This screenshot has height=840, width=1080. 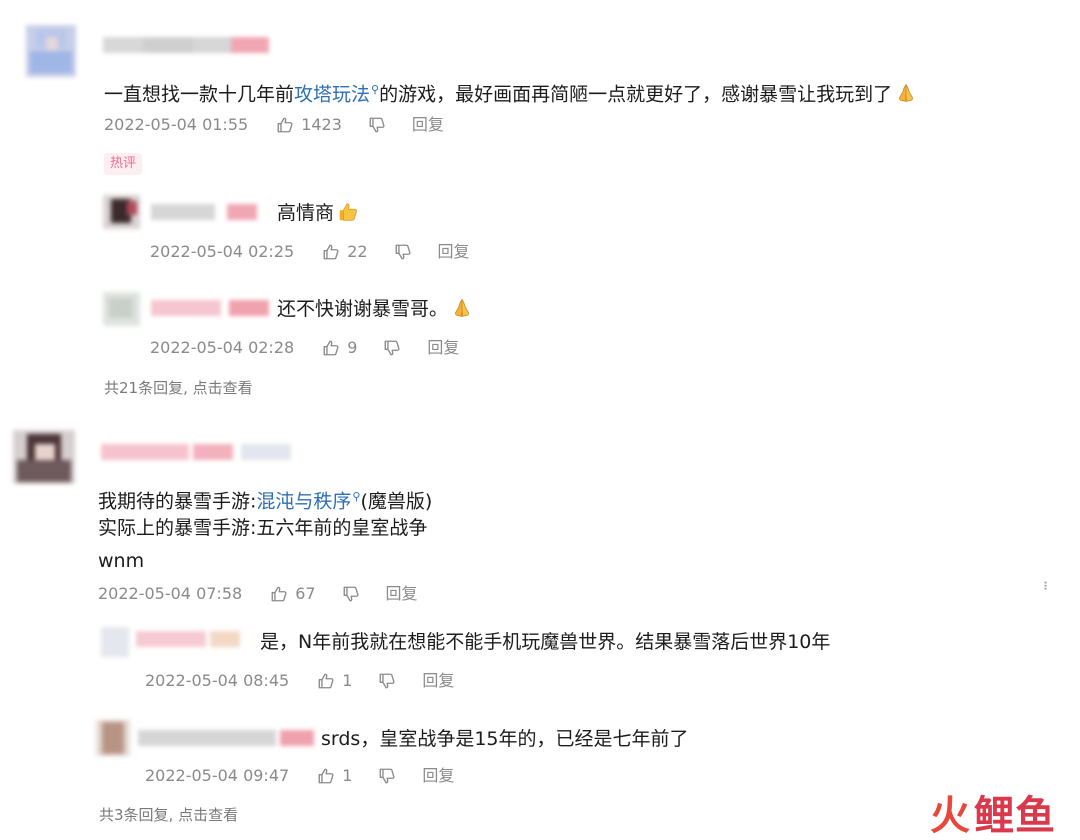 I want to click on watermark-text: 鲤鱼, so click(x=1015, y=816).